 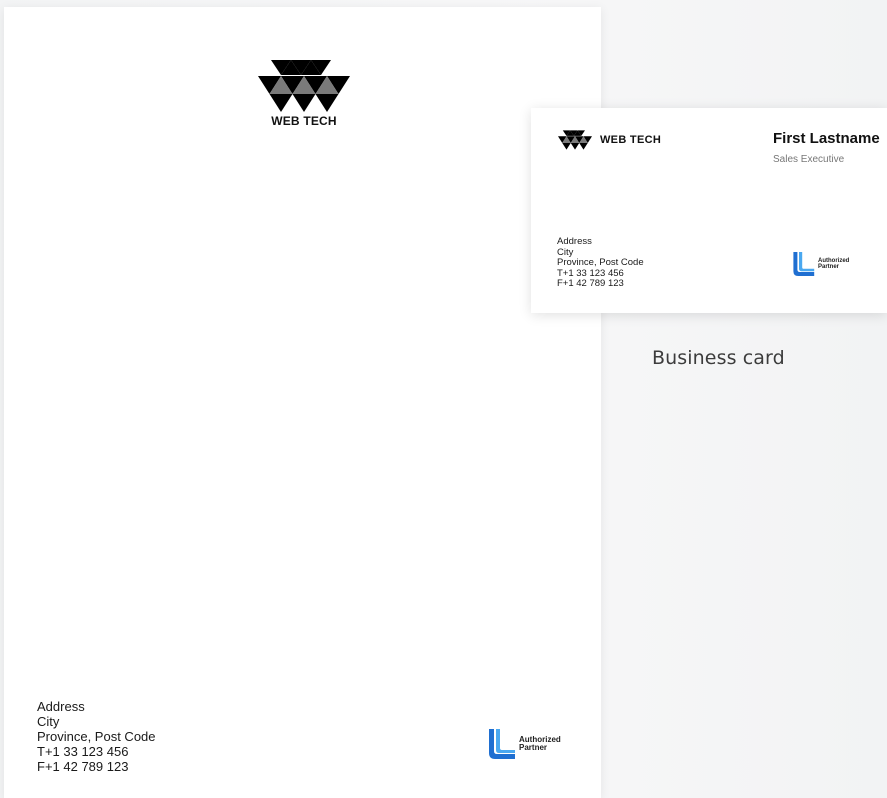 What do you see at coordinates (48, 721) in the screenshot?
I see `city-line: City` at bounding box center [48, 721].